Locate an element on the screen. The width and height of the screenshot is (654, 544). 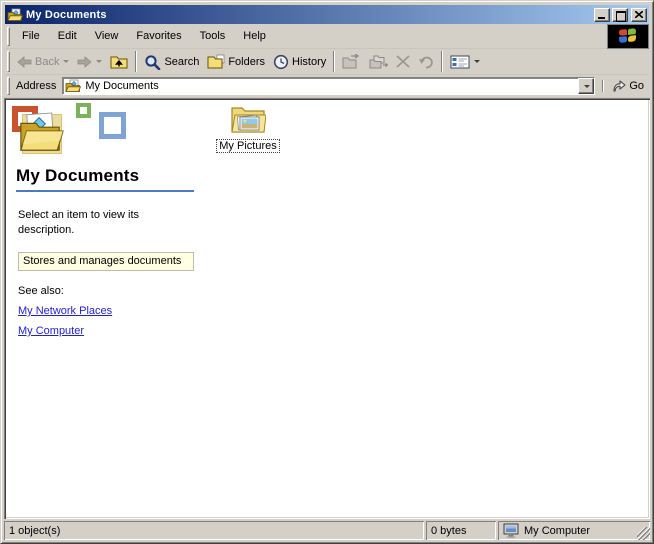
folders-button: Folders is located at coordinates (236, 62).